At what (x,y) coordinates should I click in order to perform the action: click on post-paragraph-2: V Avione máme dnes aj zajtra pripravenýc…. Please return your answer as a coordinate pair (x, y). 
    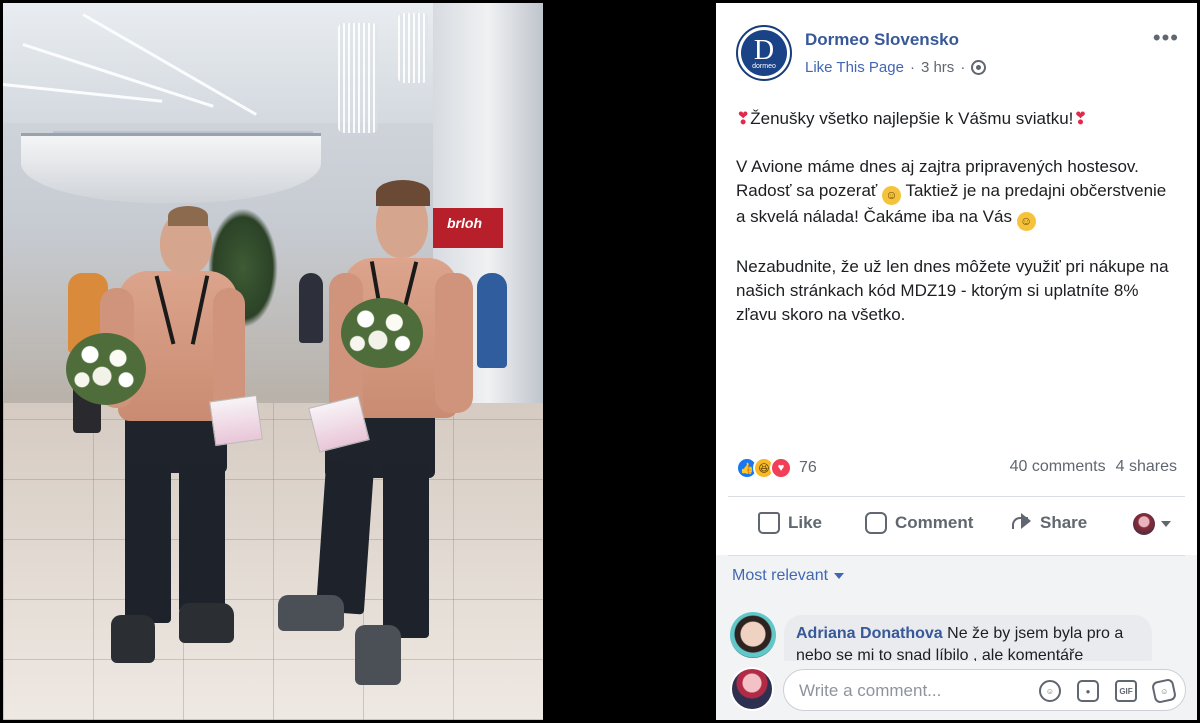
    Looking at the image, I should click on (956, 193).